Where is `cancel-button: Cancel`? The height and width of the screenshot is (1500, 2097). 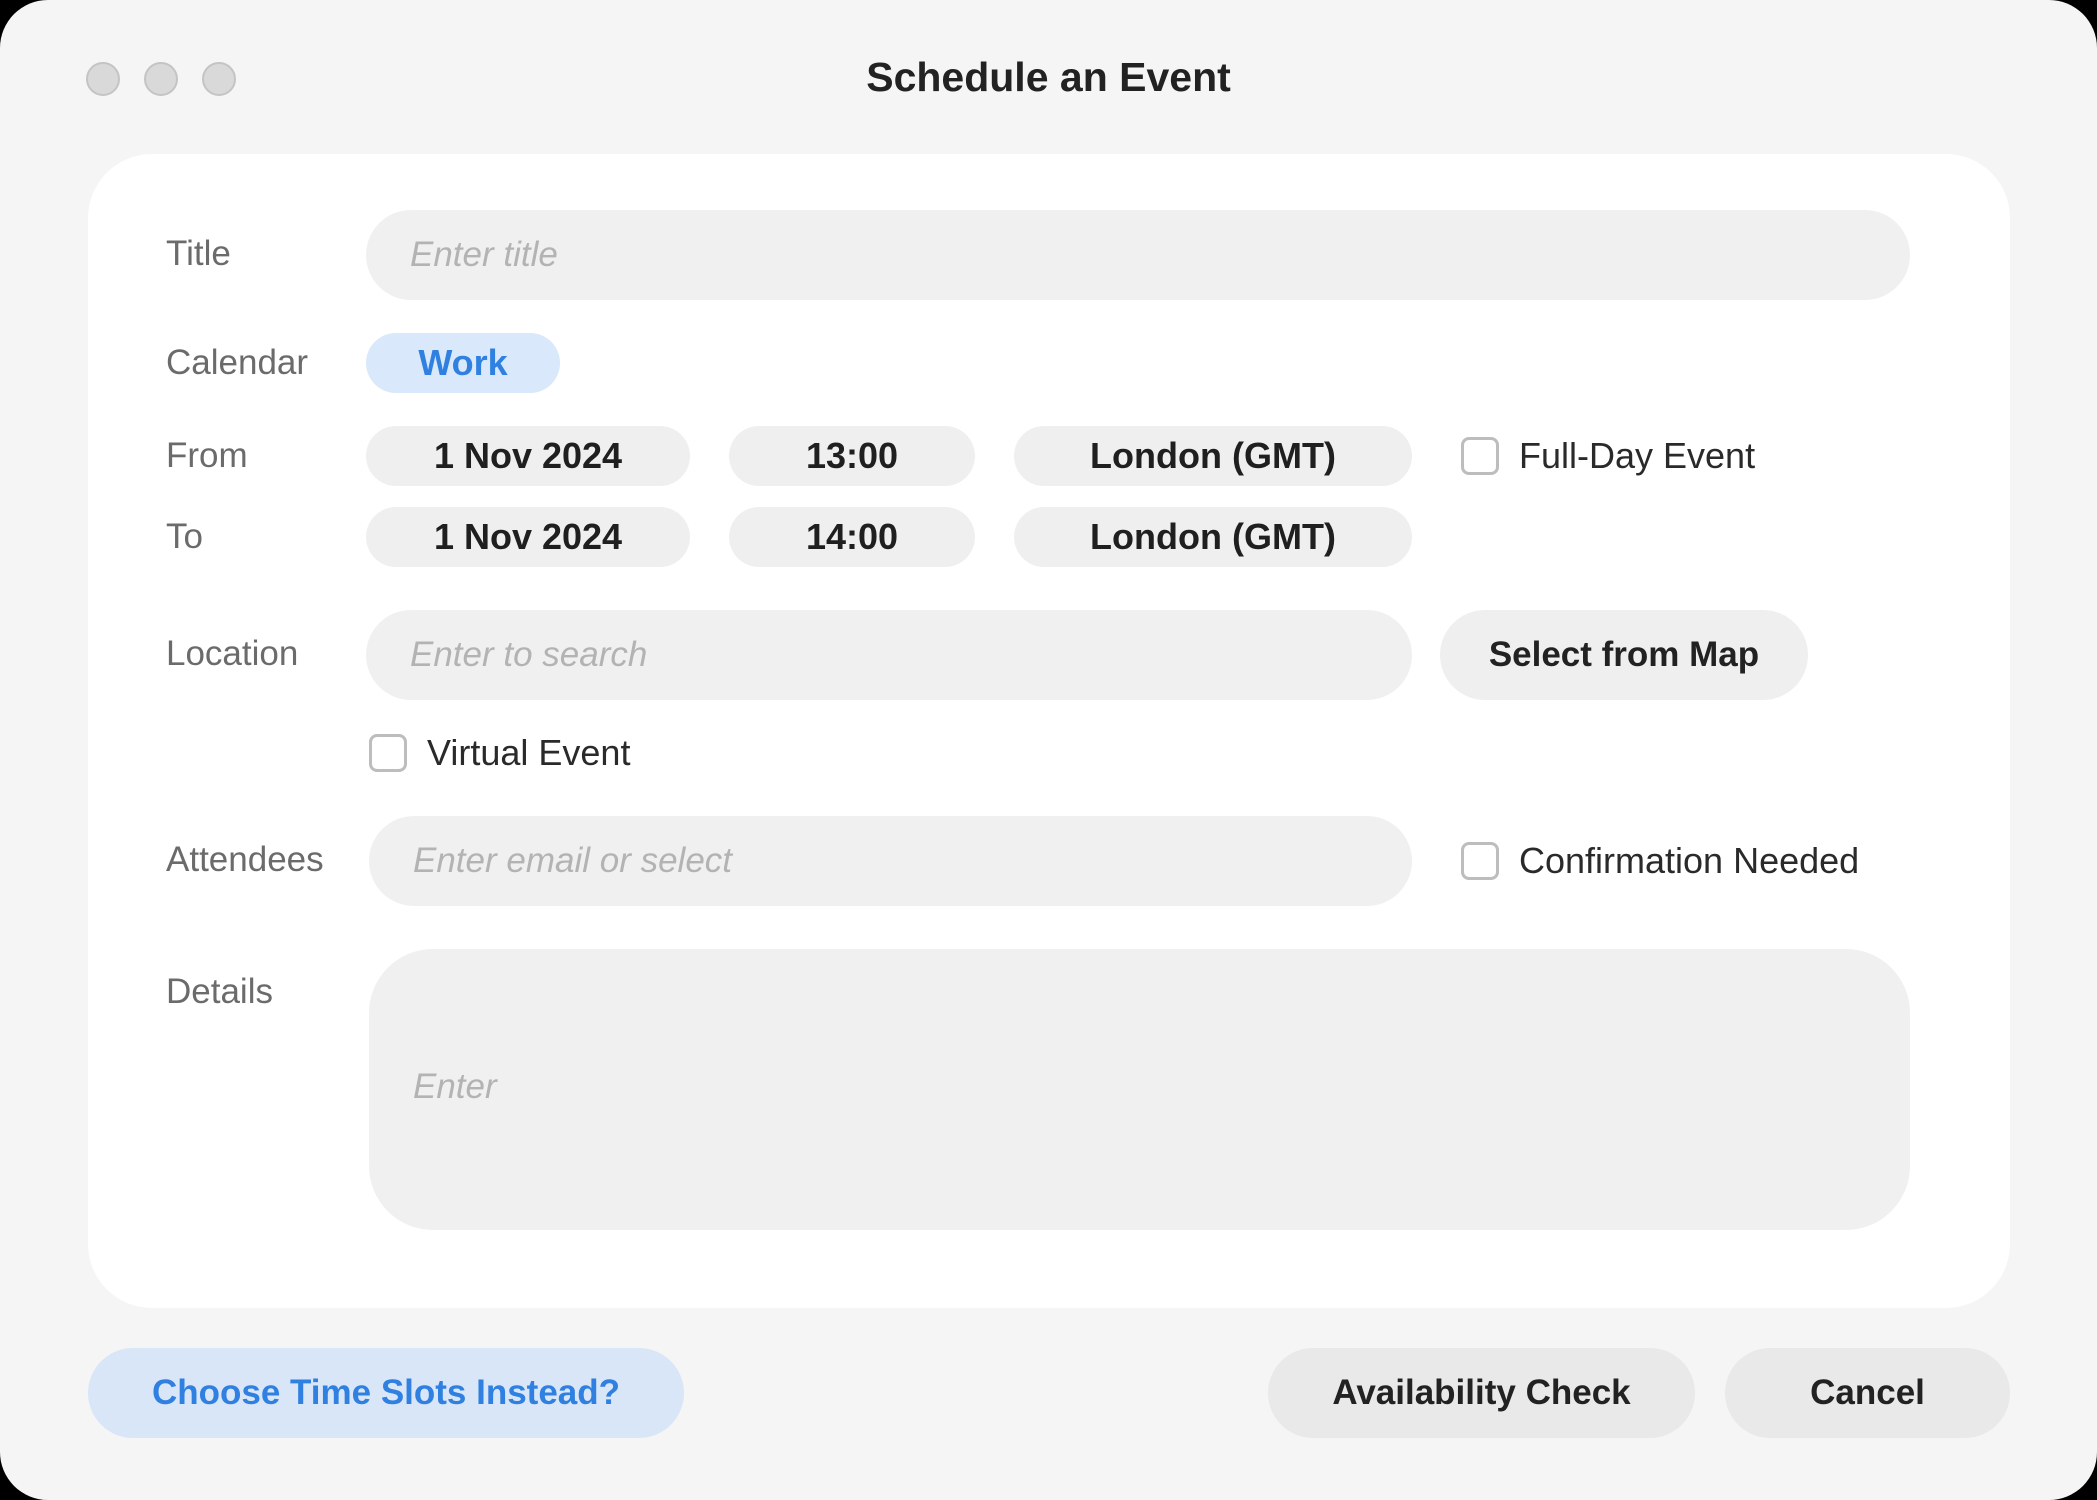
cancel-button: Cancel is located at coordinates (1867, 1393).